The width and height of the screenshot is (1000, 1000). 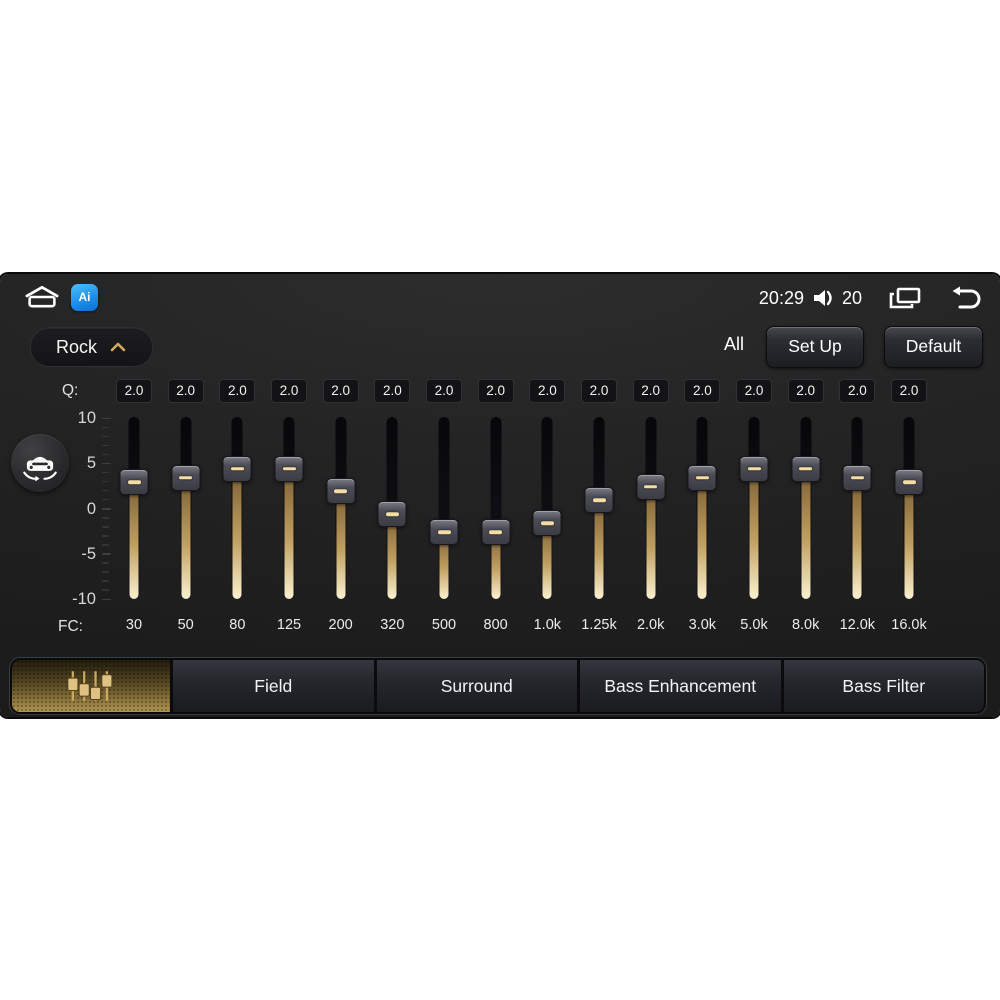 I want to click on bottom-tab-bar: Field Surround Bass Enhancement Bass Filter, so click(x=498, y=686).